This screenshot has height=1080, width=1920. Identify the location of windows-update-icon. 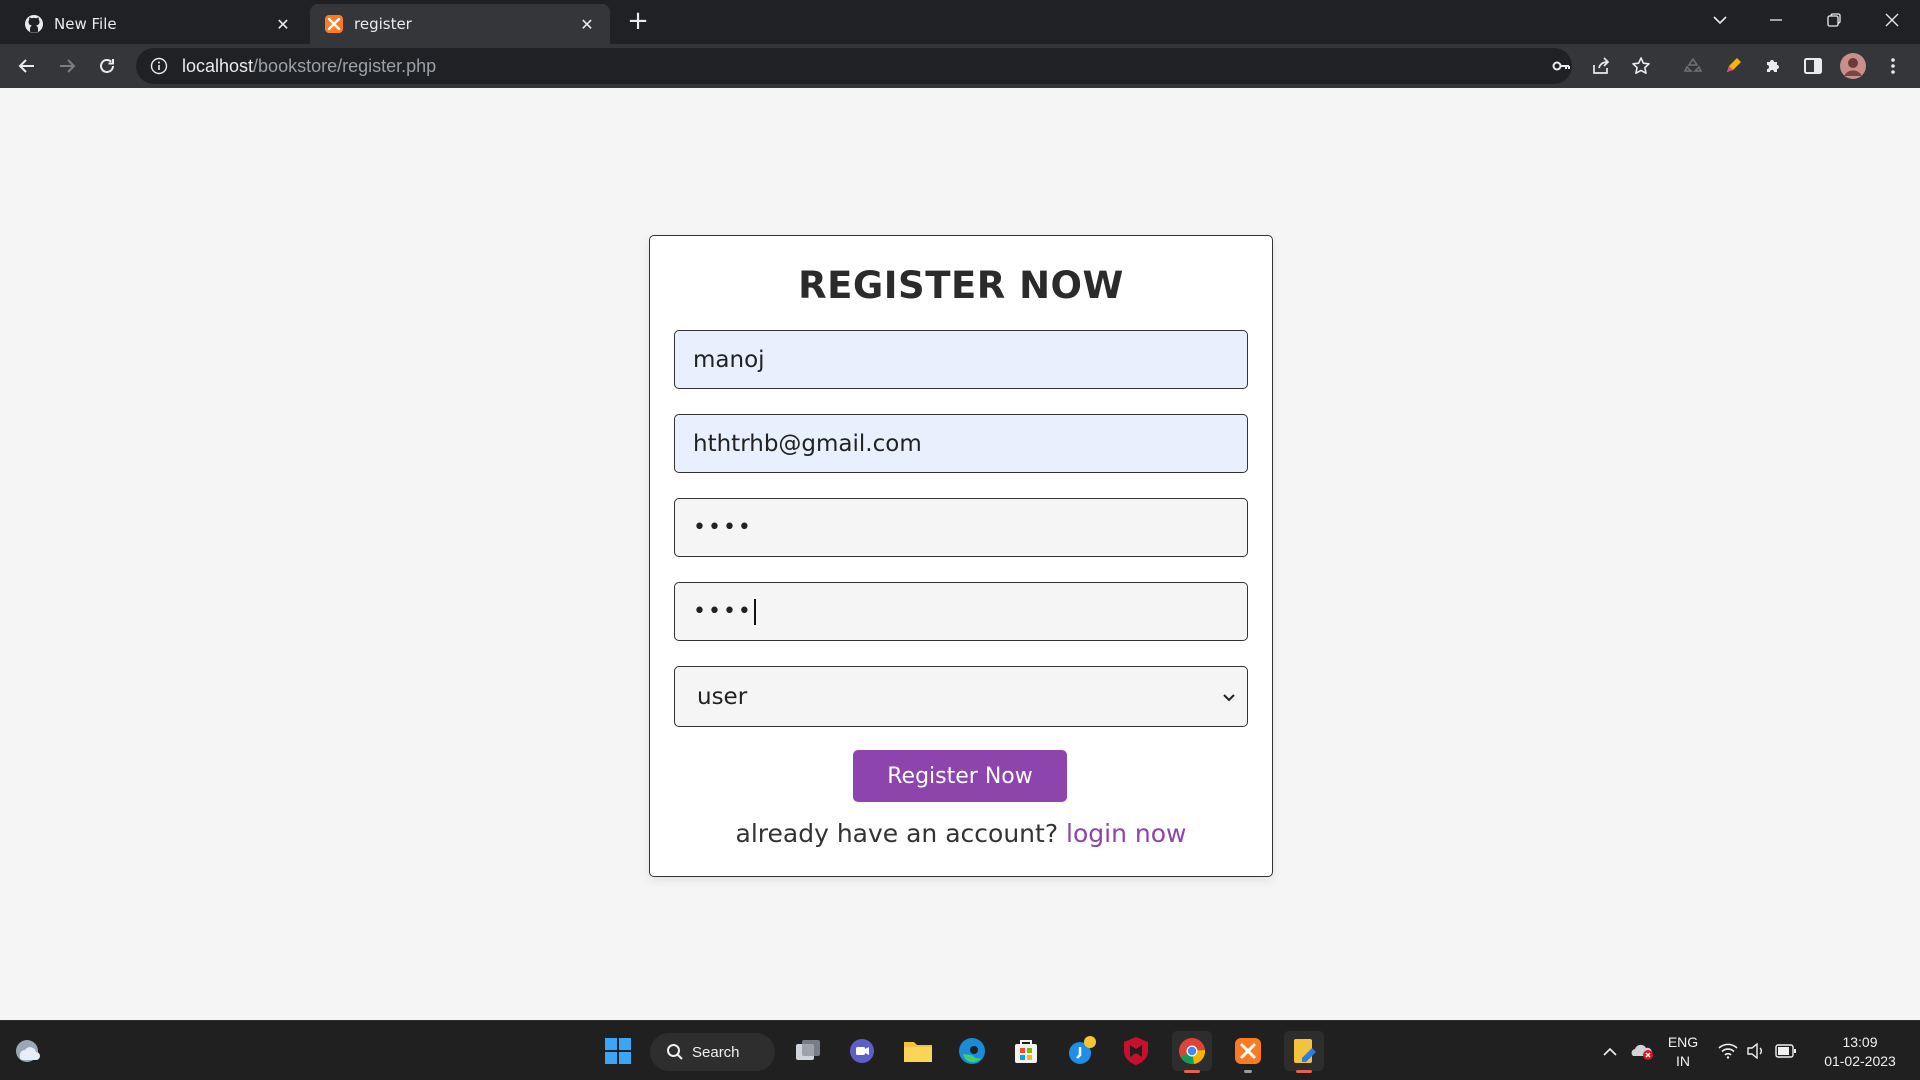
(1082, 1051).